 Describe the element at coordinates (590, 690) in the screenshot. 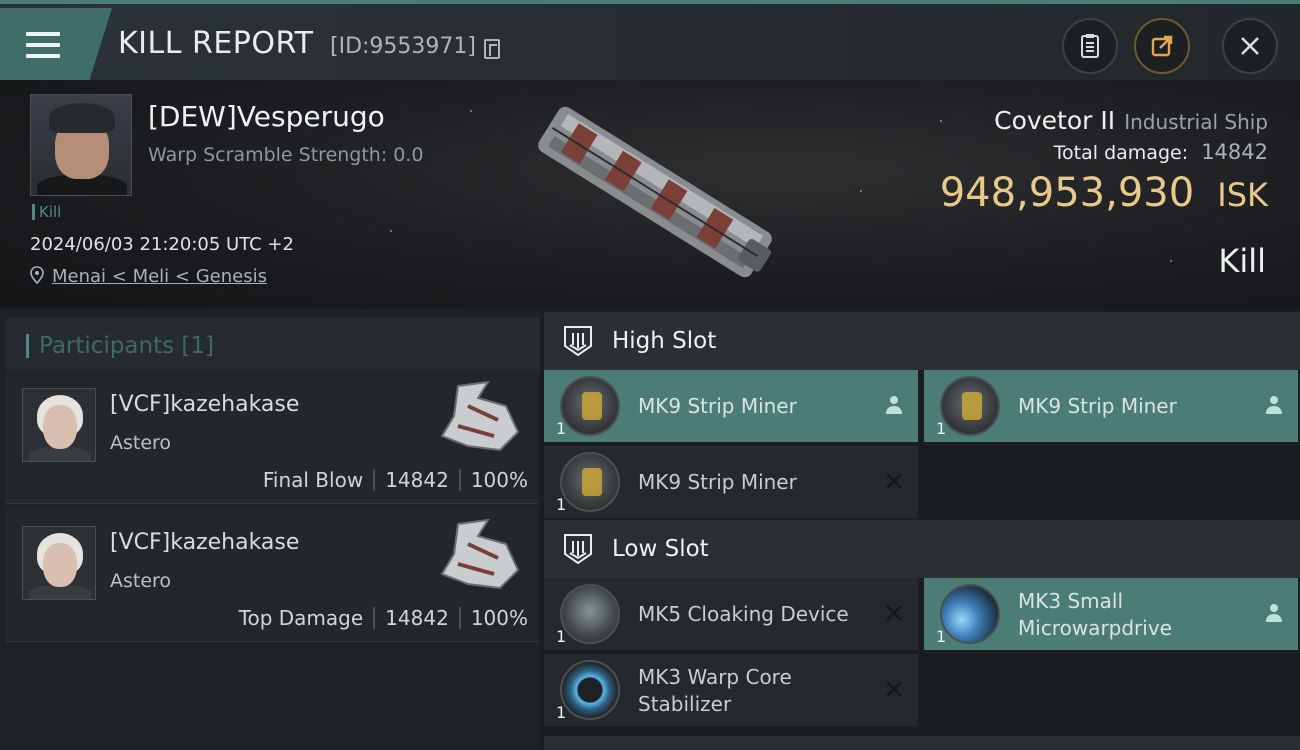

I see `warp-core-stabilizer-icon` at that location.